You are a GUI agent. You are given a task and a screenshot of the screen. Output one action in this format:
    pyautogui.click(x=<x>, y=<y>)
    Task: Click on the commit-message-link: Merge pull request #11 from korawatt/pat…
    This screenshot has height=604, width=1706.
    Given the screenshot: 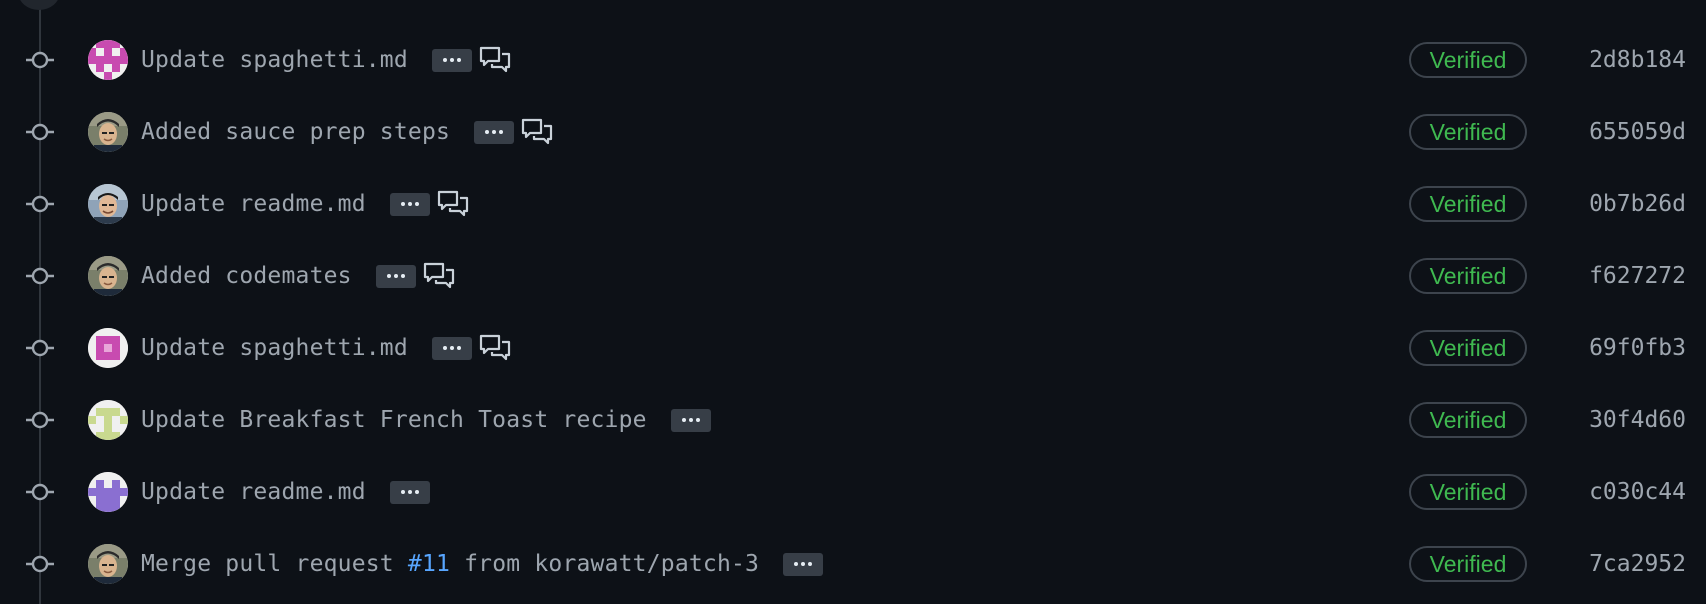 What is the action you would take?
    pyautogui.click(x=450, y=564)
    